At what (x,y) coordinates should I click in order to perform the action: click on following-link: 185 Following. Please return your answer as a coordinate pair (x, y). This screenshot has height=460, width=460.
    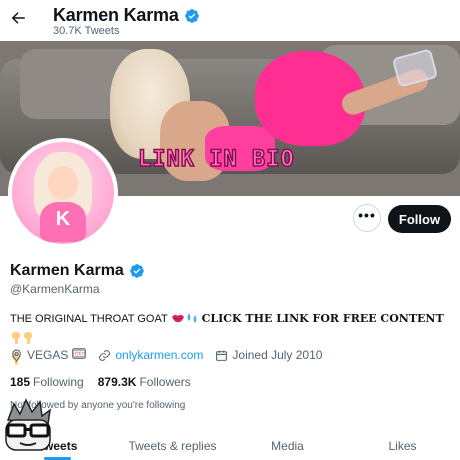
    Looking at the image, I should click on (47, 382).